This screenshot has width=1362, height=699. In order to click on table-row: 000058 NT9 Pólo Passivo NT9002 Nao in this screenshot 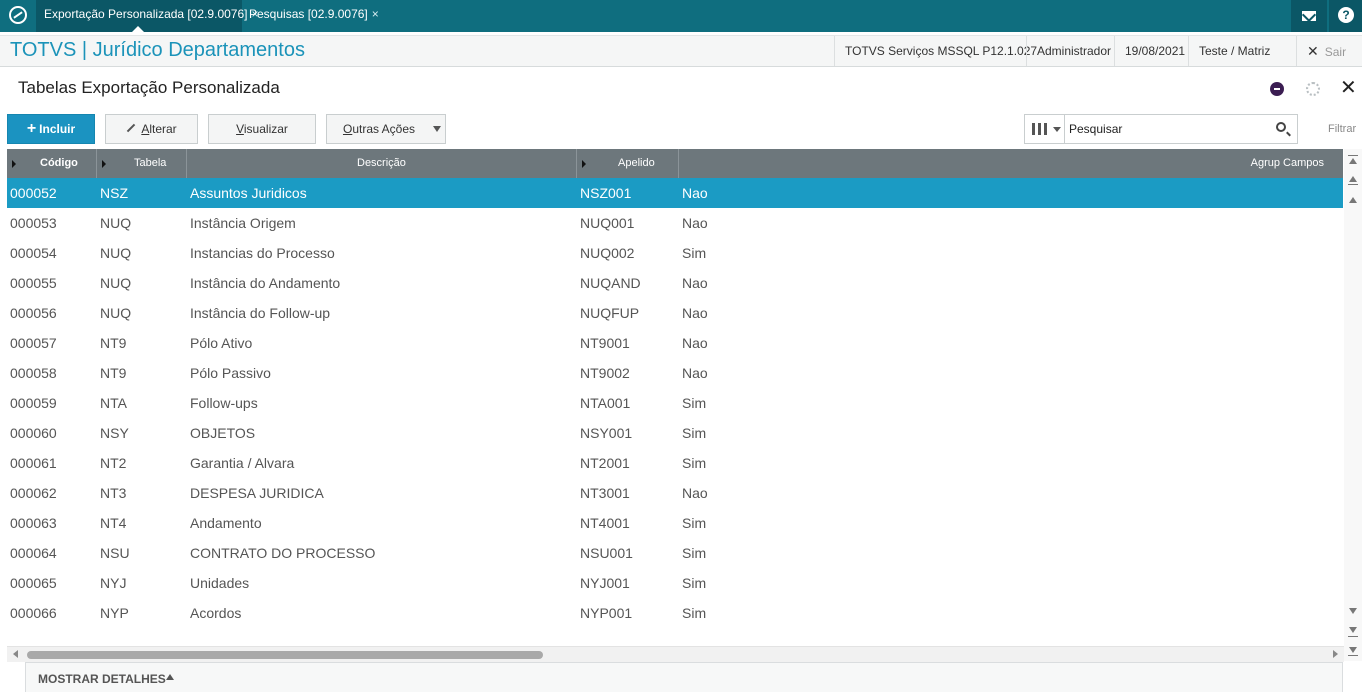, I will do `click(675, 373)`.